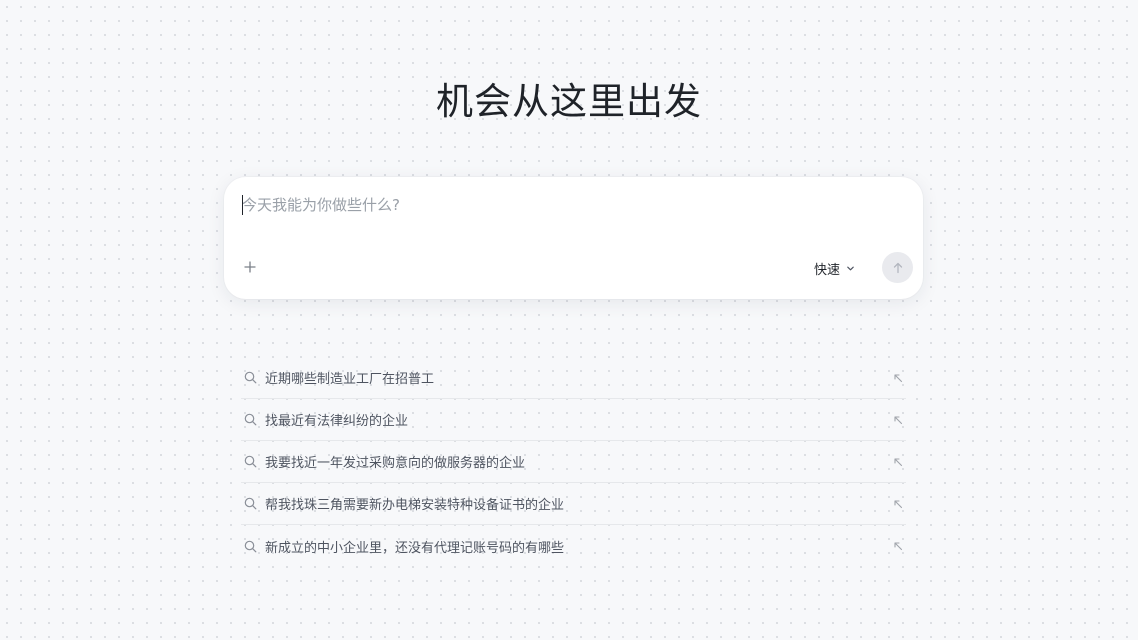 The image size is (1138, 640). What do you see at coordinates (350, 379) in the screenshot?
I see `suggestion-label: 近期哪些制造业工厂在招普工` at bounding box center [350, 379].